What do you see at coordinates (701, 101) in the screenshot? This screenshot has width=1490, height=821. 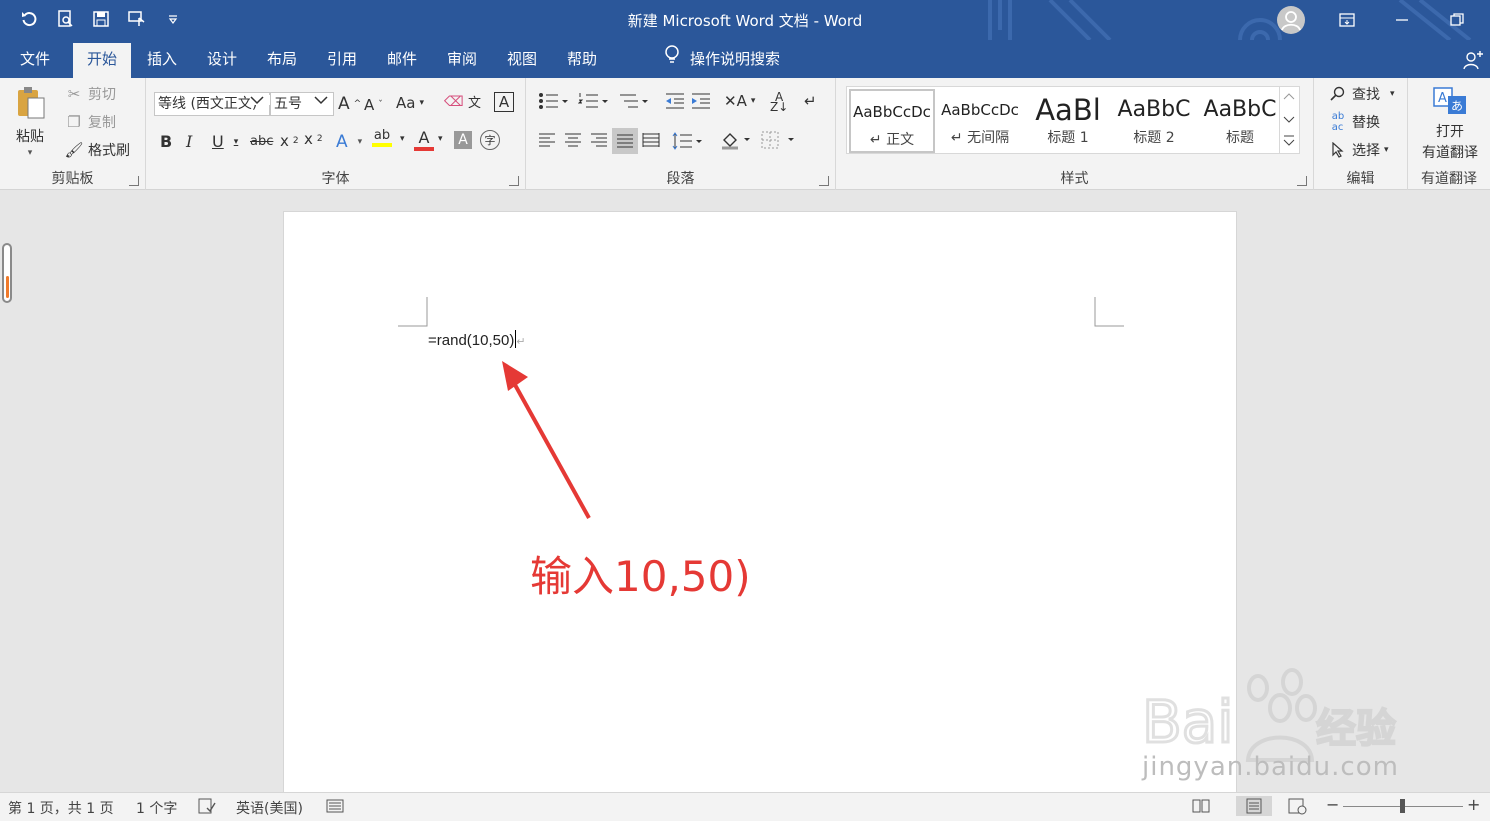 I see `increase-indent-icon` at bounding box center [701, 101].